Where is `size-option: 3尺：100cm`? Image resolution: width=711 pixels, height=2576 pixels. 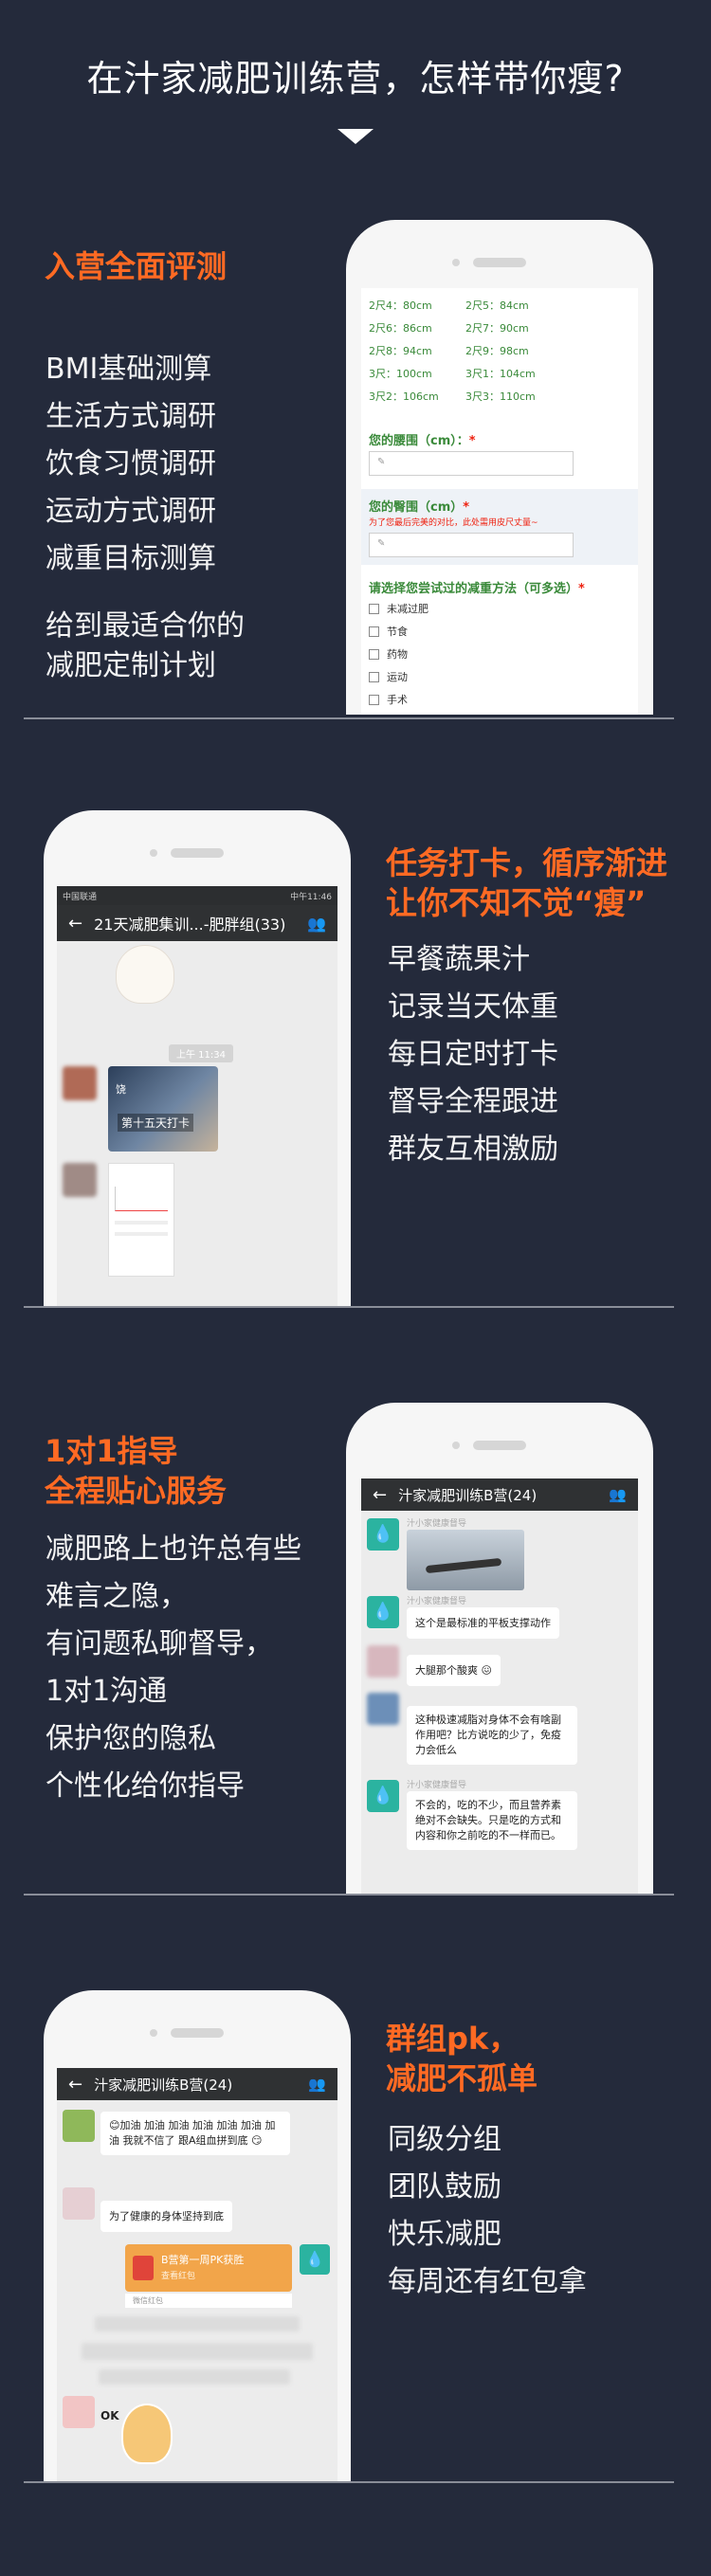
size-option: 3尺：100cm is located at coordinates (400, 374).